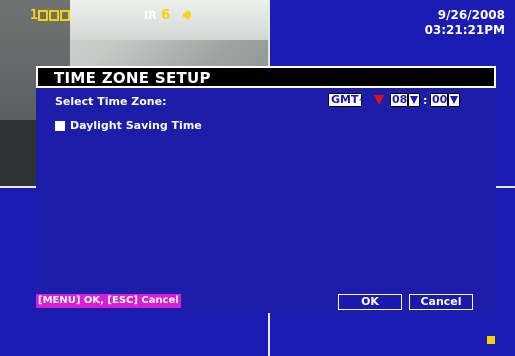 This screenshot has height=356, width=515. I want to click on ir-value: 6, so click(166, 15).